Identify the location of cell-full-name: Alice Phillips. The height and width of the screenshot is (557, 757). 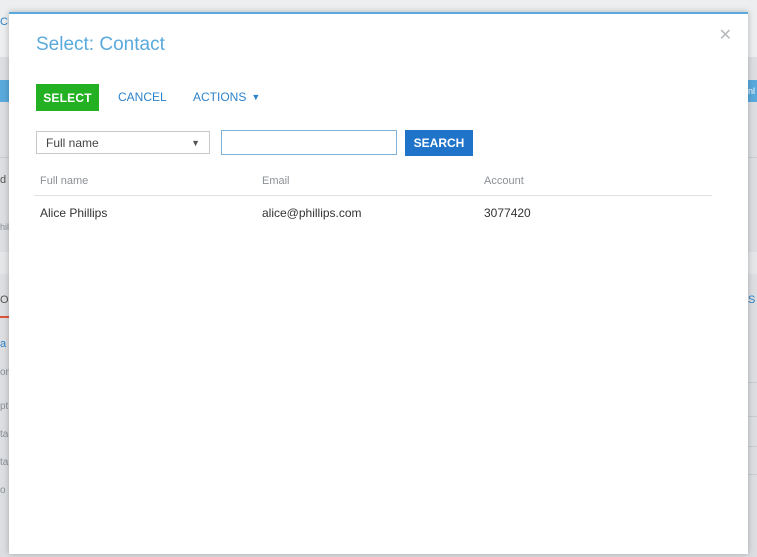
(74, 213).